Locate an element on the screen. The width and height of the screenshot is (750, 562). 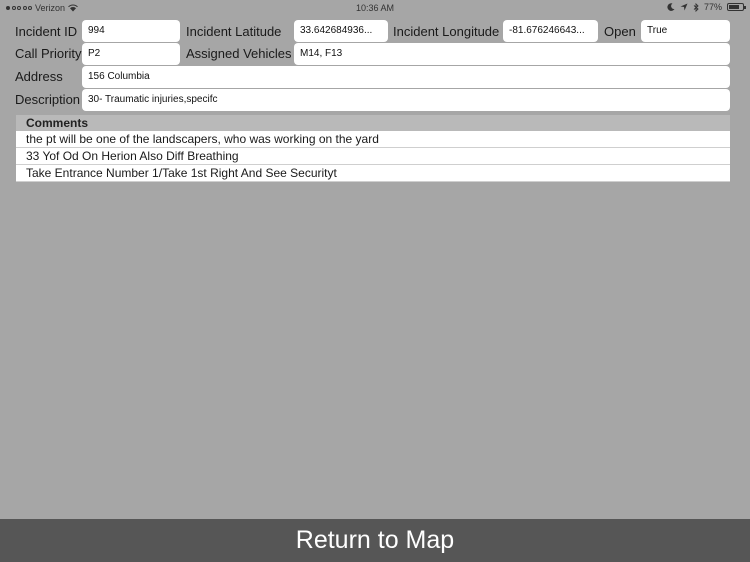
open-field: True is located at coordinates (685, 31).